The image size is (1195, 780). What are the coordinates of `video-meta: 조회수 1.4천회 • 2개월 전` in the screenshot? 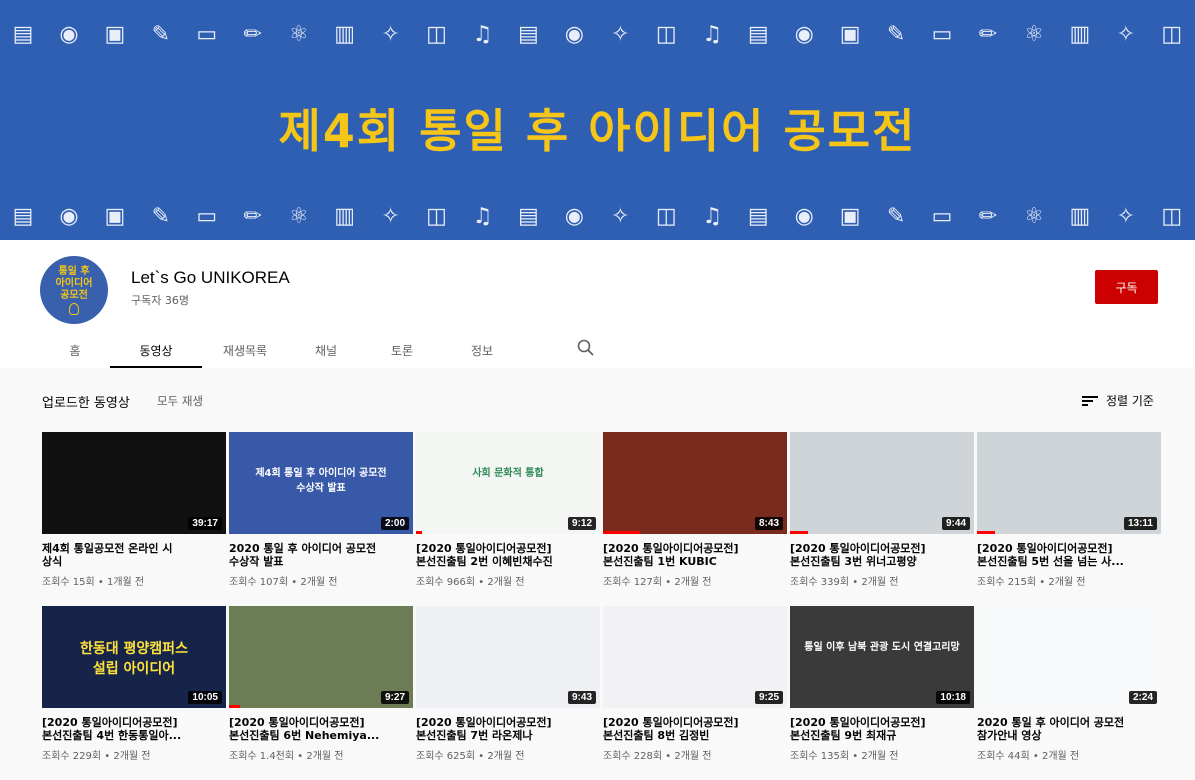 It's located at (321, 754).